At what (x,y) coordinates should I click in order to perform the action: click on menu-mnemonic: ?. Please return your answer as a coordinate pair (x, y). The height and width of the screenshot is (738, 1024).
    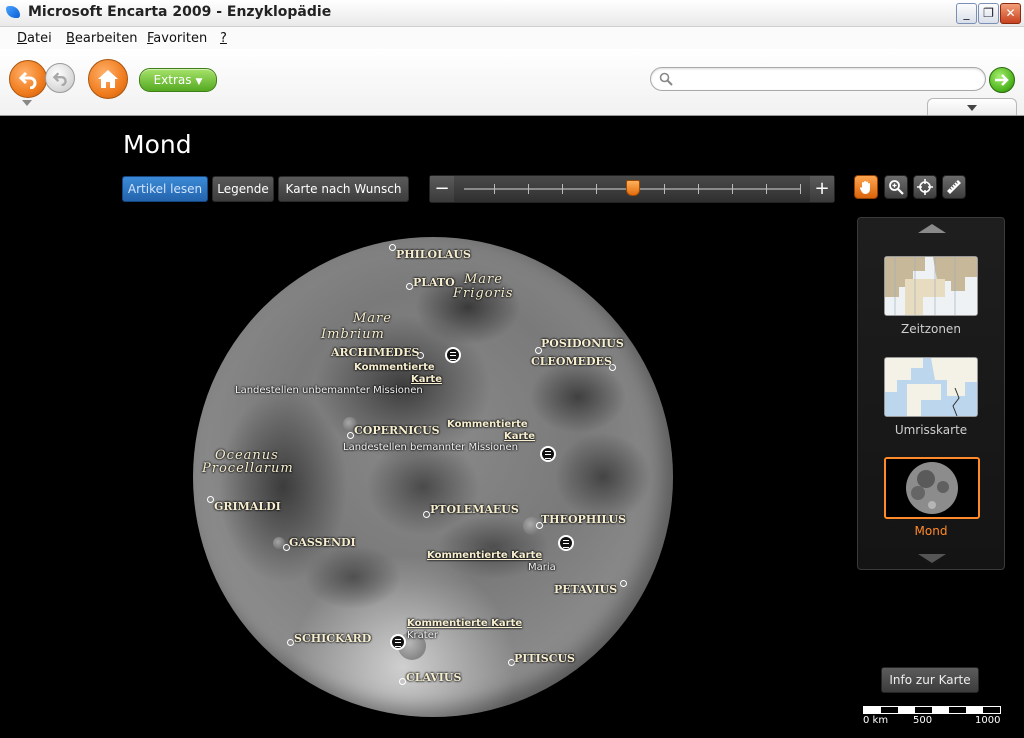
    Looking at the image, I should click on (223, 38).